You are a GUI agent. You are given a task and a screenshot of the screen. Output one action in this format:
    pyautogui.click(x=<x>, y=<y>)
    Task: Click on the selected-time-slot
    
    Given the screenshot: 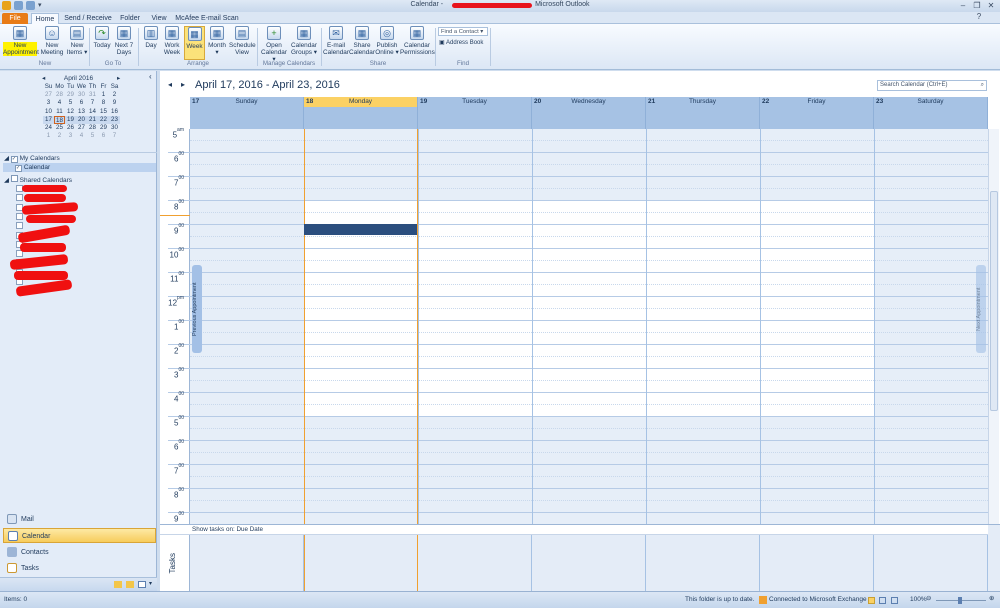 What is the action you would take?
    pyautogui.click(x=360, y=229)
    